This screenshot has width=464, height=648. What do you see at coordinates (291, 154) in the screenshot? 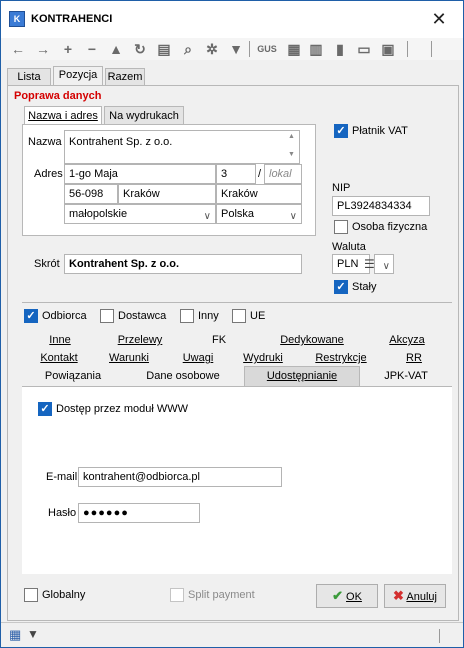
I see `scroll-down-icon: ▼` at bounding box center [291, 154].